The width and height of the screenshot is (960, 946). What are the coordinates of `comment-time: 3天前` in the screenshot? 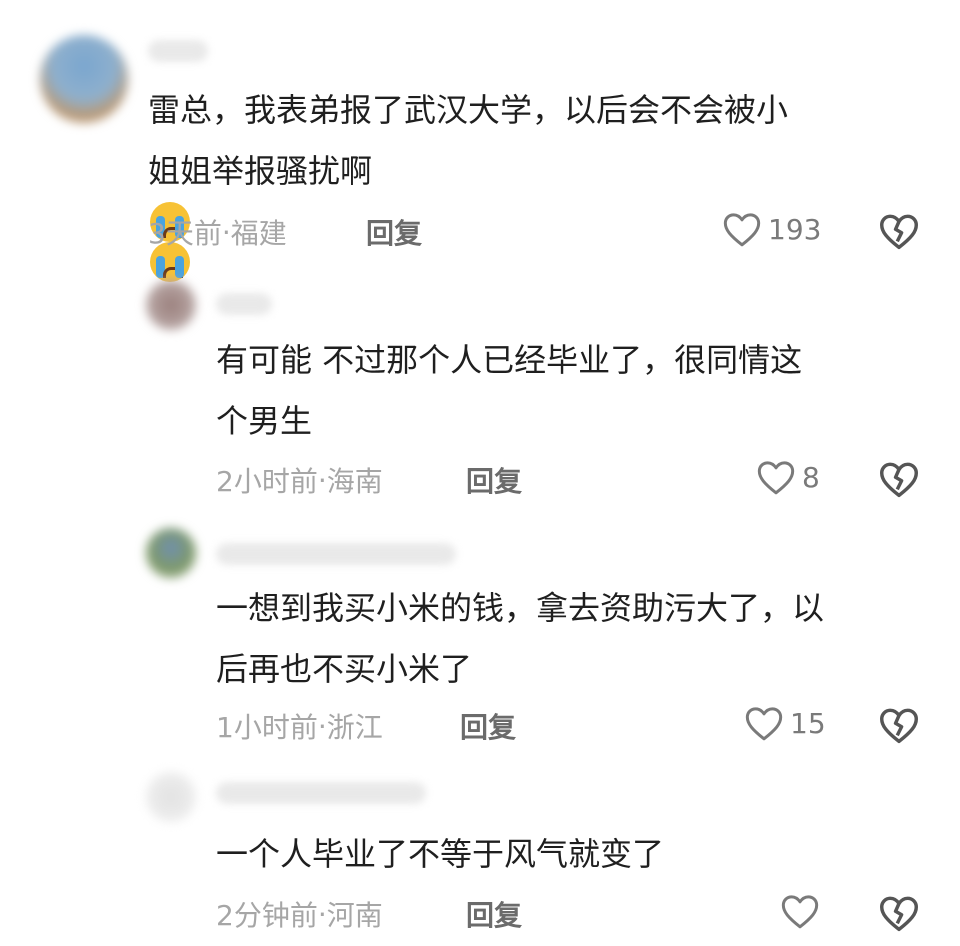 It's located at (185, 233).